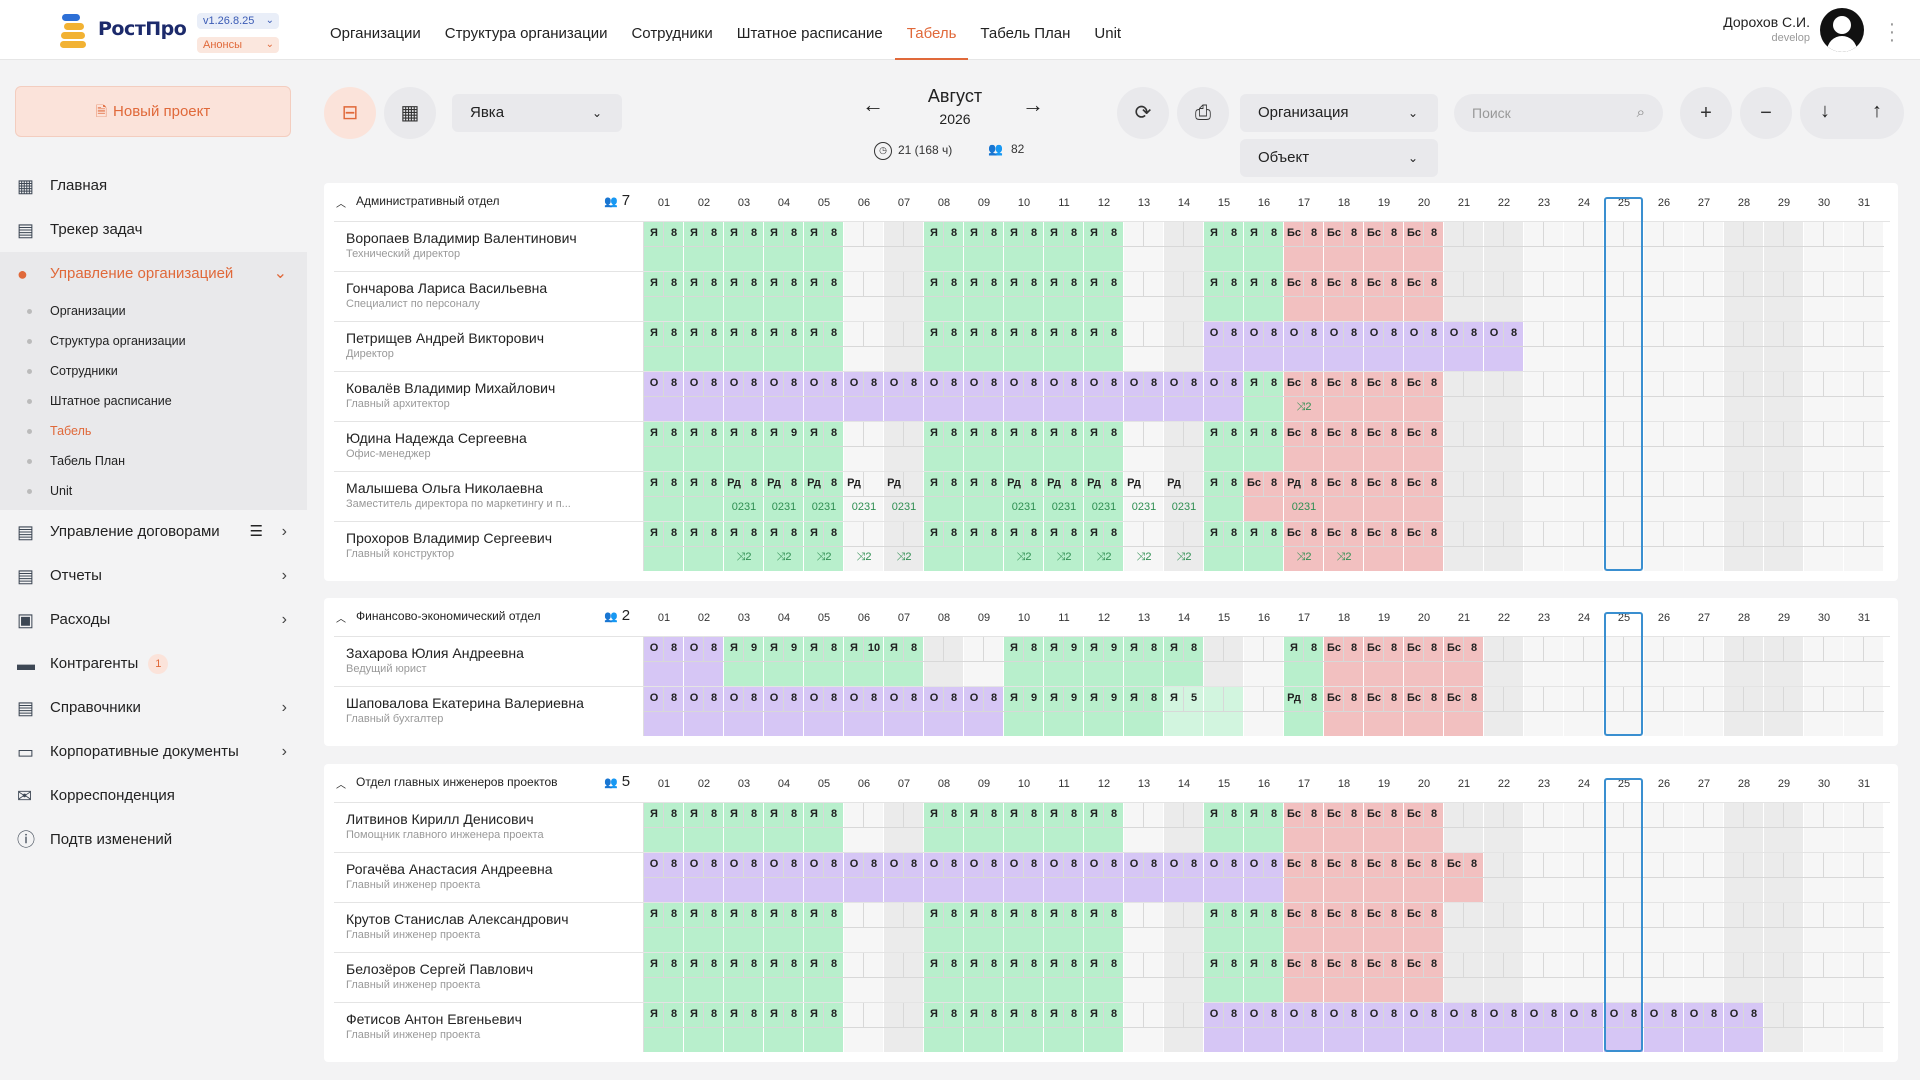 The image size is (1920, 1080). Describe the element at coordinates (1024, 618) in the screenshot. I see `day-label: 10` at that location.